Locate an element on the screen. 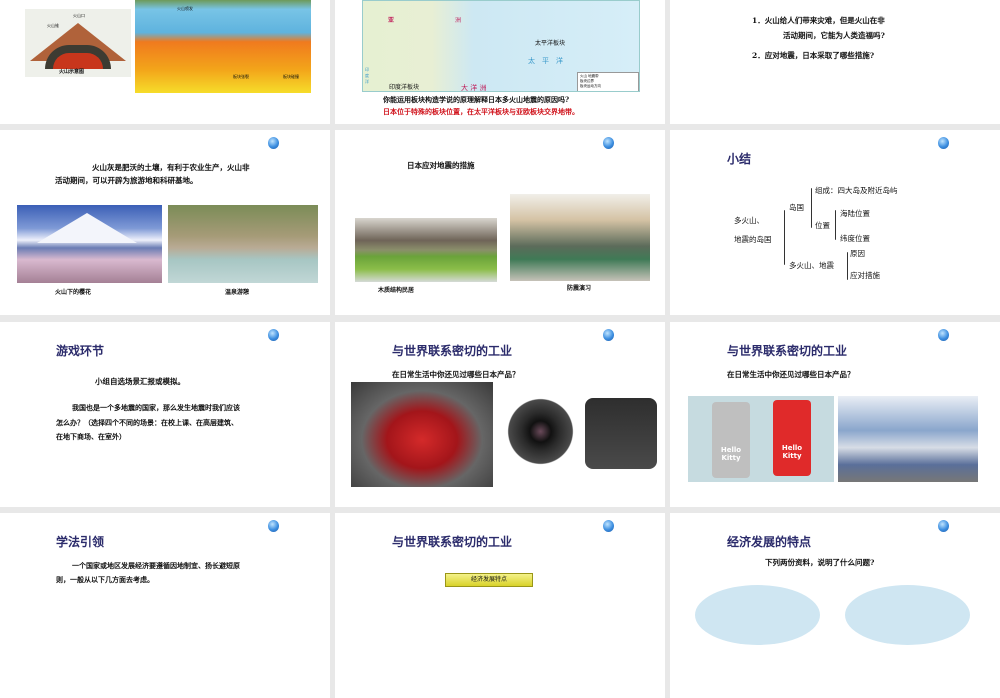 The image size is (1000, 698). mount-fuji-cherry-image is located at coordinates (89, 244).